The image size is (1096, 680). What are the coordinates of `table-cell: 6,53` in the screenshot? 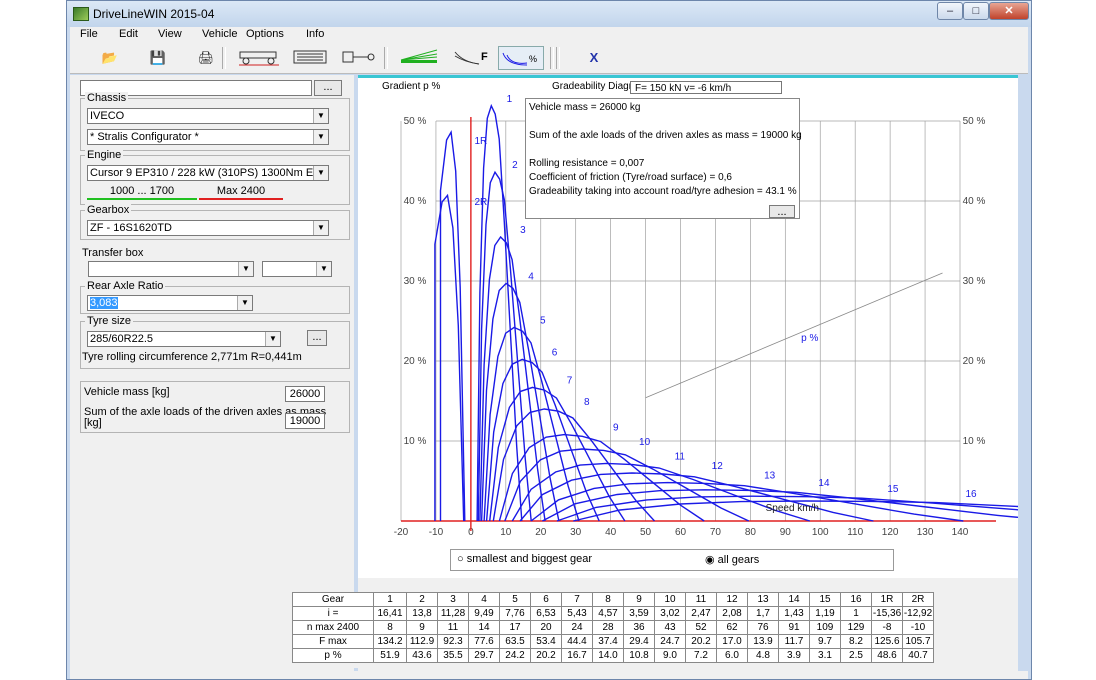 It's located at (546, 613).